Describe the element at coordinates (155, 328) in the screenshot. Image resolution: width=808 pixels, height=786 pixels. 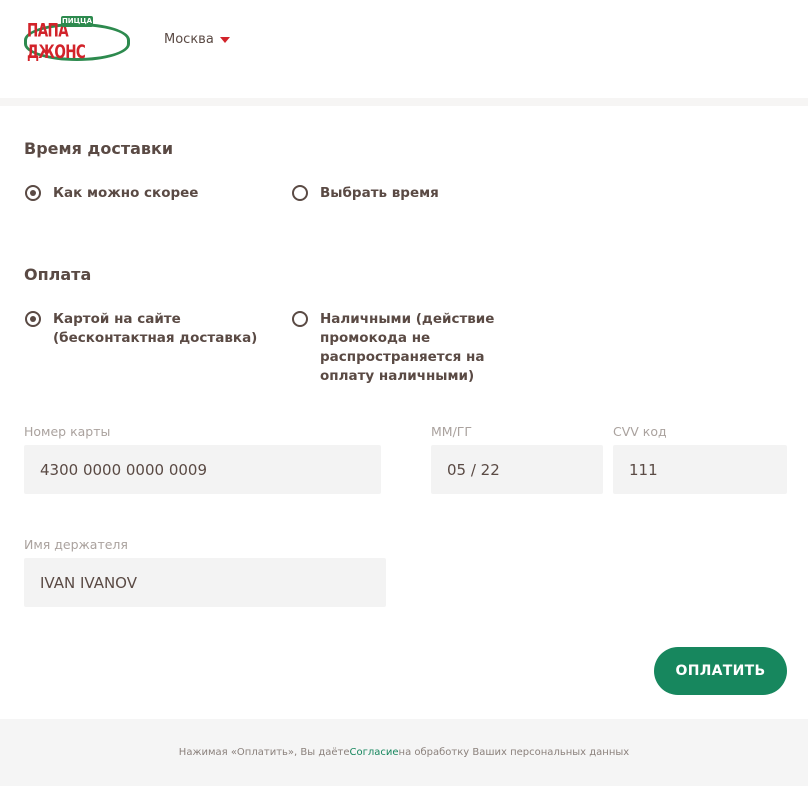
I see `radio-card-online-label: Картой на сайте (бесконтактная доставка)` at that location.